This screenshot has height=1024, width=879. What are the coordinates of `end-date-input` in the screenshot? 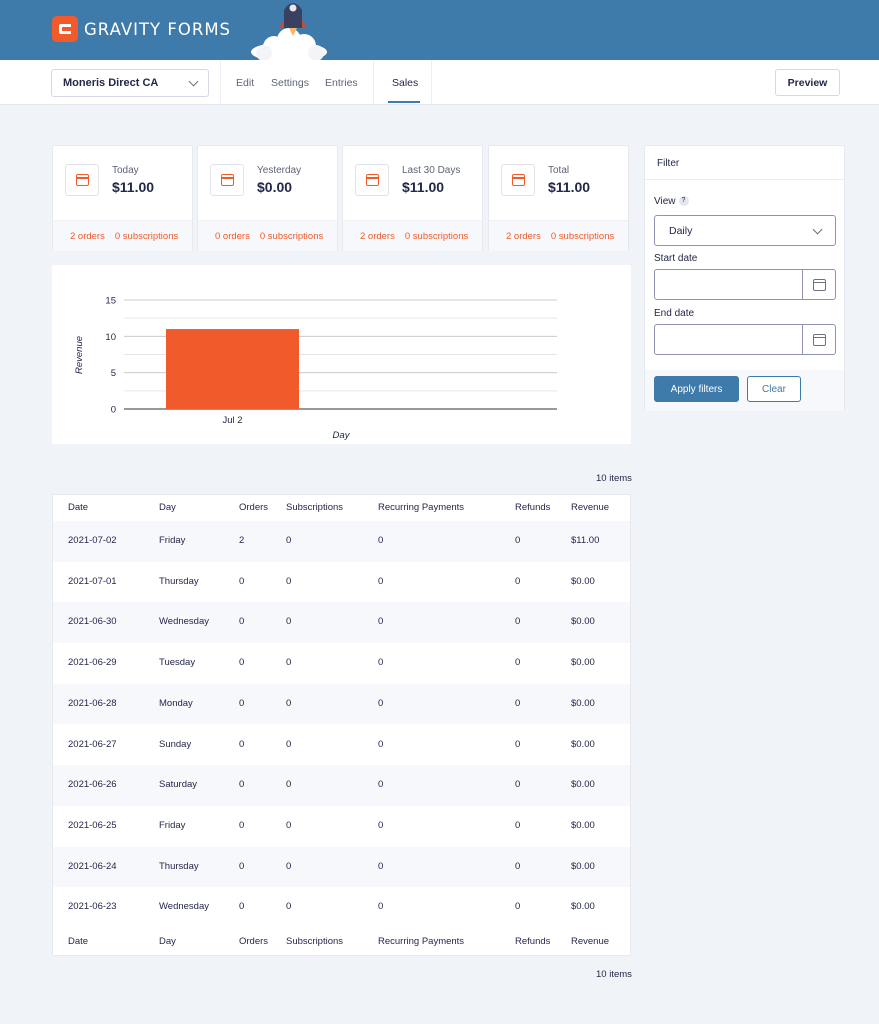 It's located at (745, 339).